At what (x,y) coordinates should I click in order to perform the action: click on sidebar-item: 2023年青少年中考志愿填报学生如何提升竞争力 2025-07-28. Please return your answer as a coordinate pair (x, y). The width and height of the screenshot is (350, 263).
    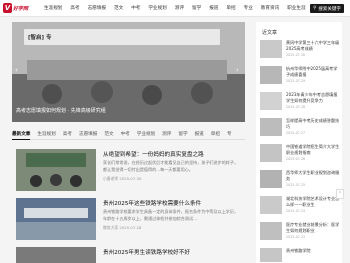
    Looking at the image, I should click on (300, 103).